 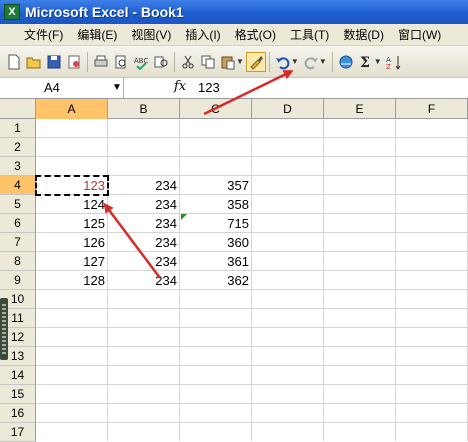 I want to click on cell-a5: 124, so click(x=72, y=204).